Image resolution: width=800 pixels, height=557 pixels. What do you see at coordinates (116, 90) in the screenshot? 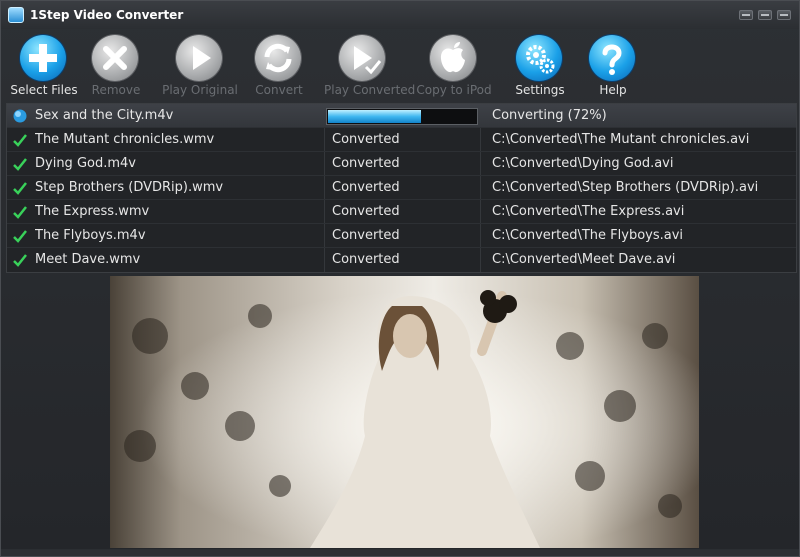
I see `remove-label: Remove` at bounding box center [116, 90].